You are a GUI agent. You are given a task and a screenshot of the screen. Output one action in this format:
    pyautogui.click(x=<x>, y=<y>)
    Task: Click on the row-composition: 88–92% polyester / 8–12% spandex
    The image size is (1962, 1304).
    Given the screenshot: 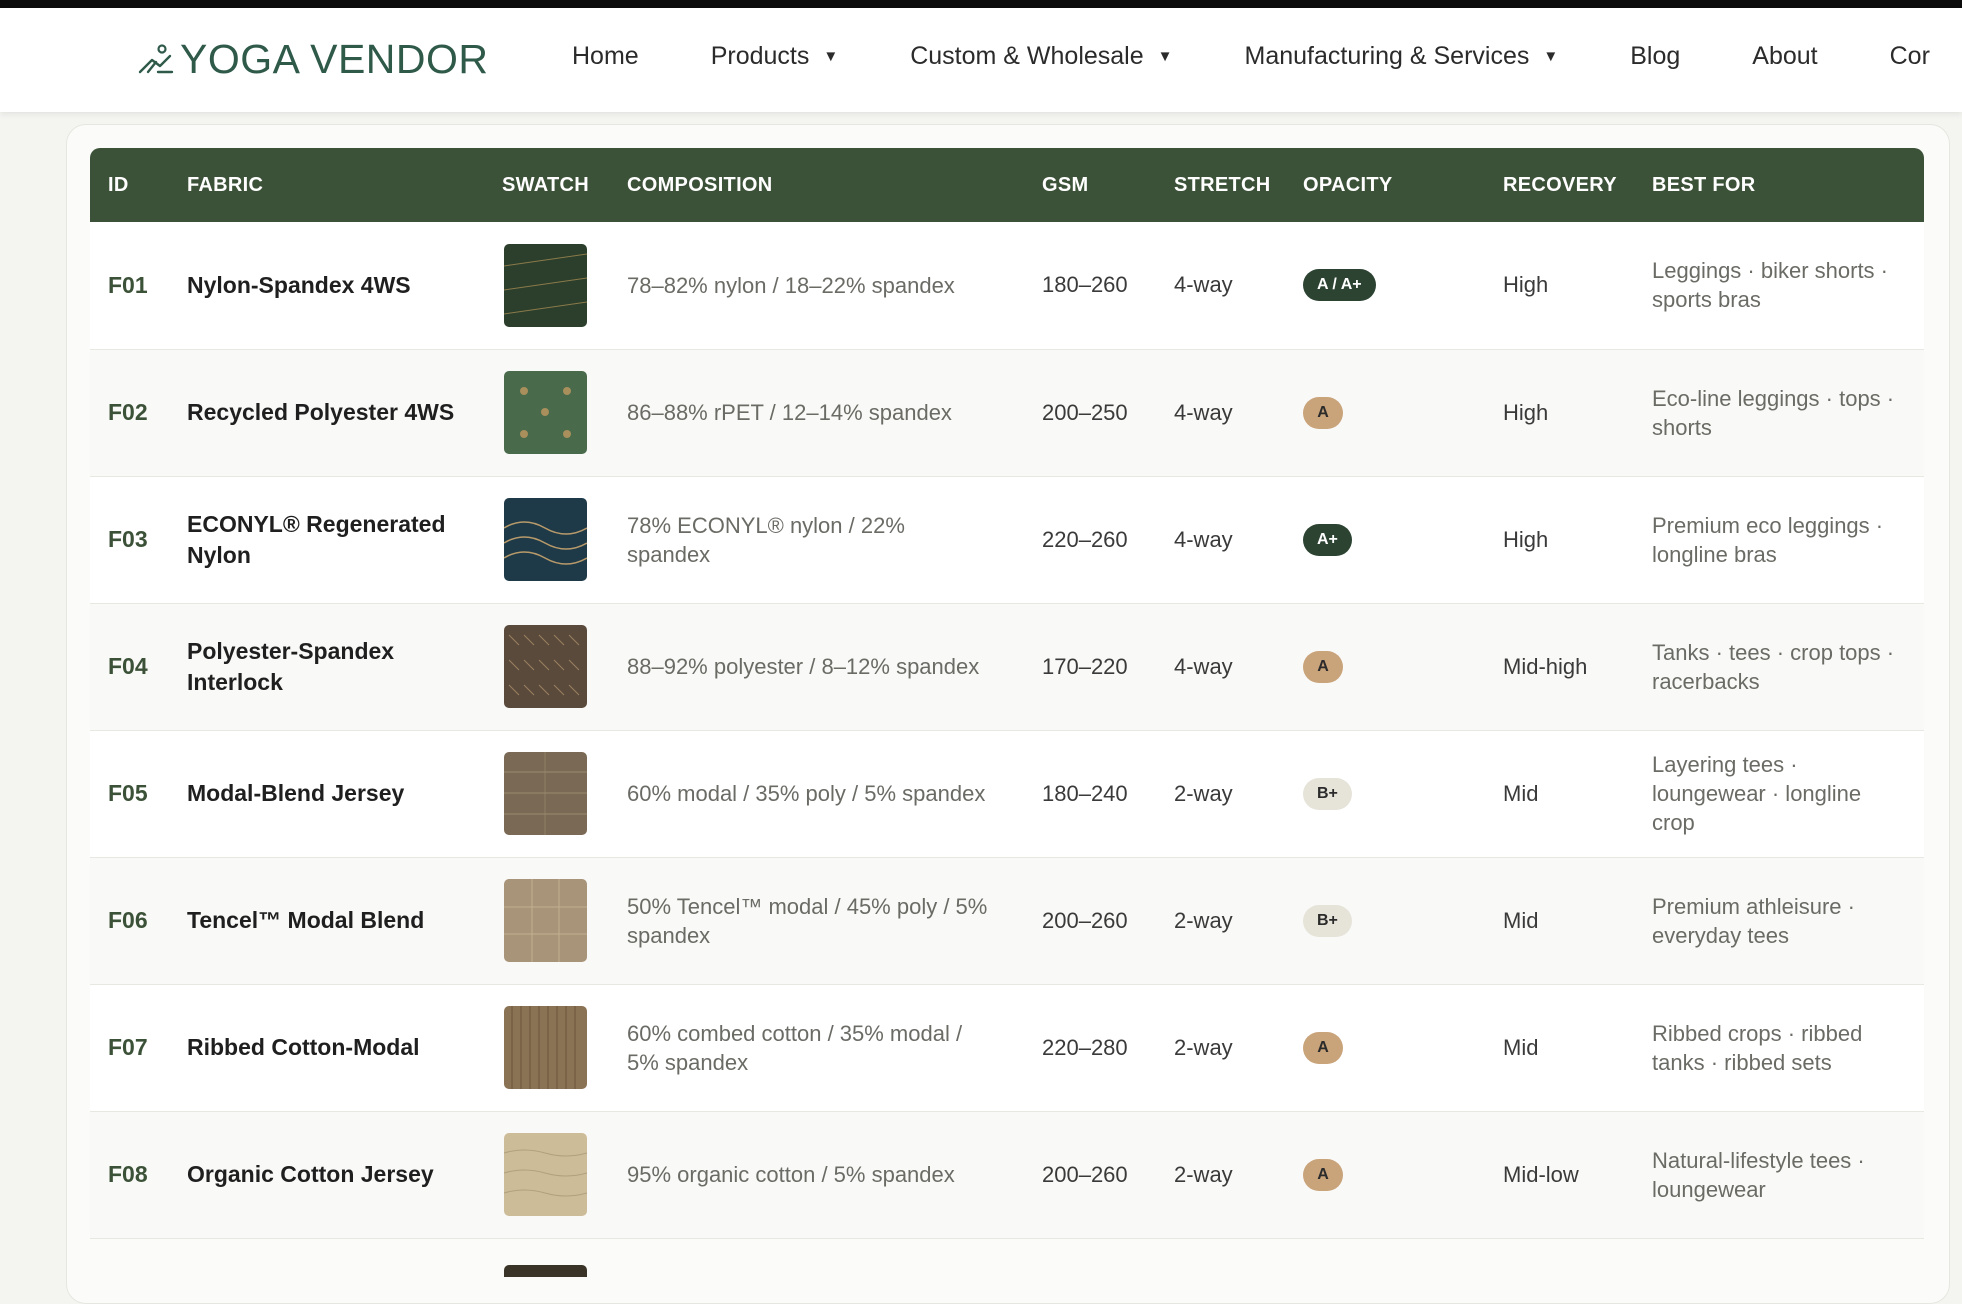 What is the action you would take?
    pyautogui.click(x=803, y=666)
    